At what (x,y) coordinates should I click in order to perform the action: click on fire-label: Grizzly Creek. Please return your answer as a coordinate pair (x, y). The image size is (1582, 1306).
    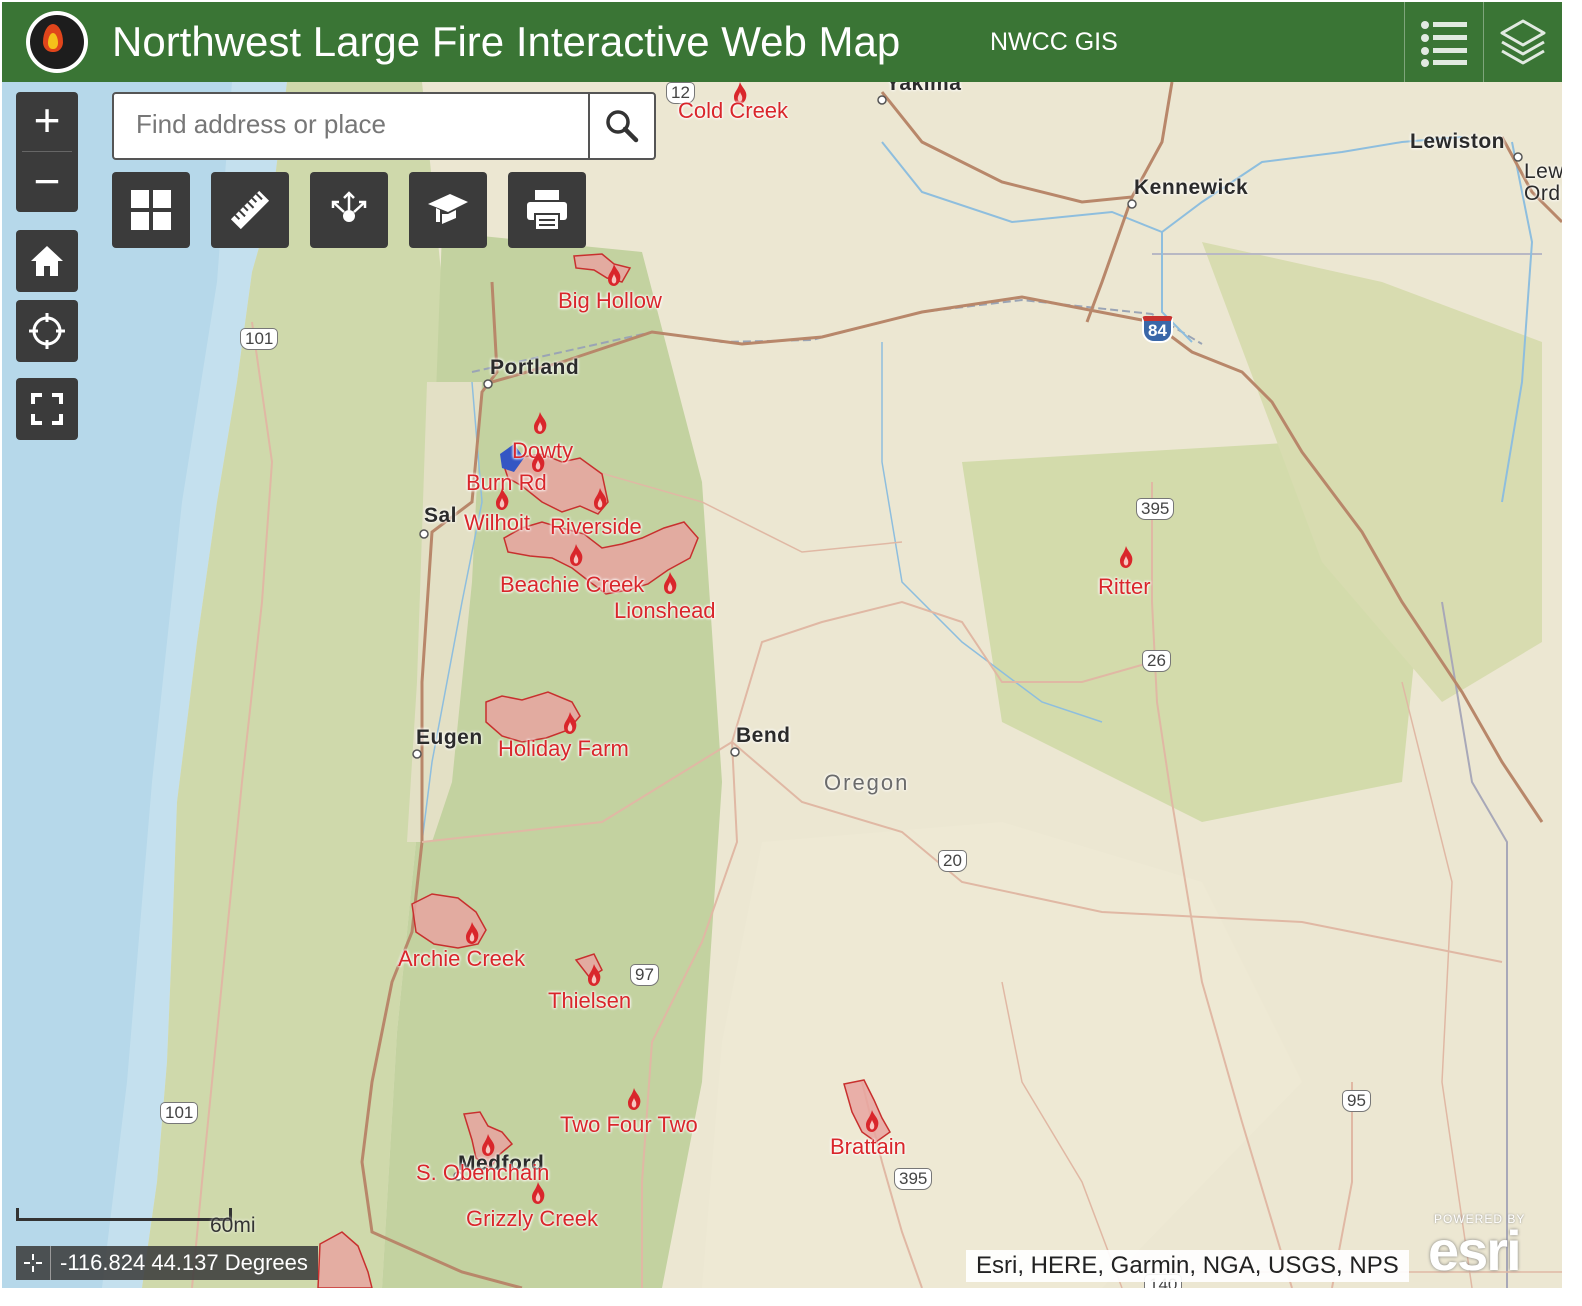
    Looking at the image, I should click on (532, 1218).